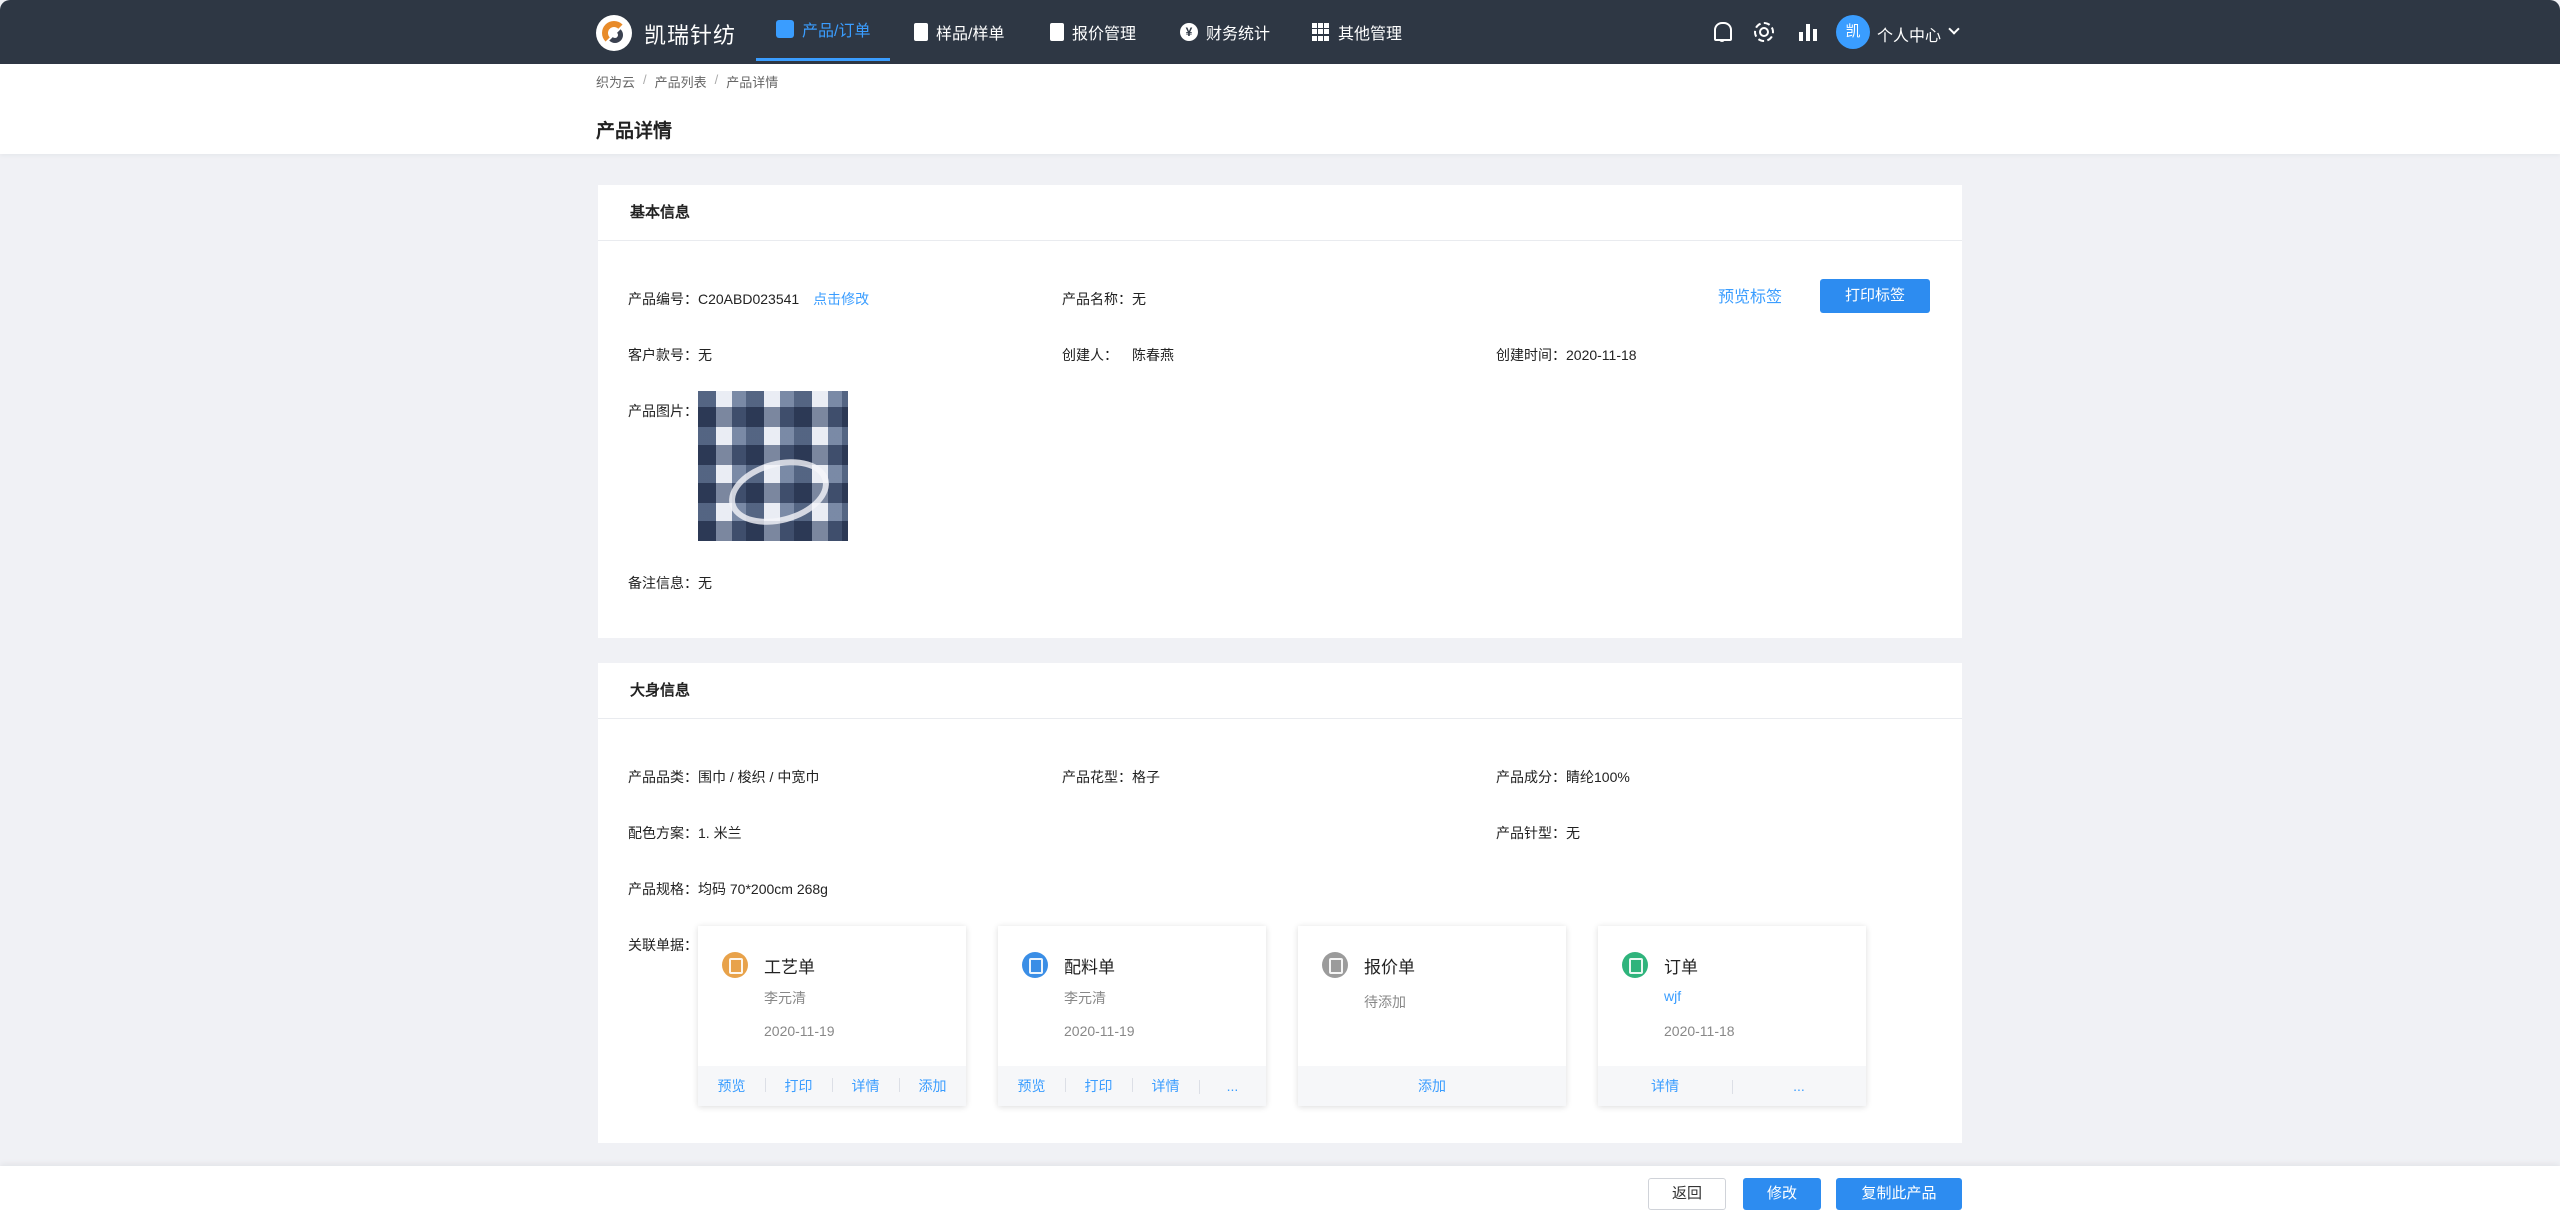 The width and height of the screenshot is (2560, 1223). Describe the element at coordinates (705, 583) in the screenshot. I see `remark-value: 无` at that location.